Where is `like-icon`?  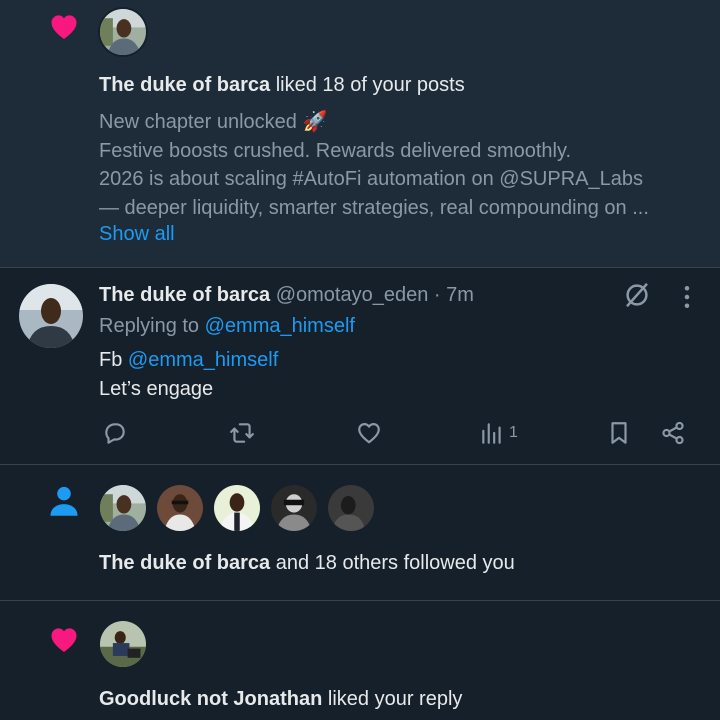 like-icon is located at coordinates (369, 433).